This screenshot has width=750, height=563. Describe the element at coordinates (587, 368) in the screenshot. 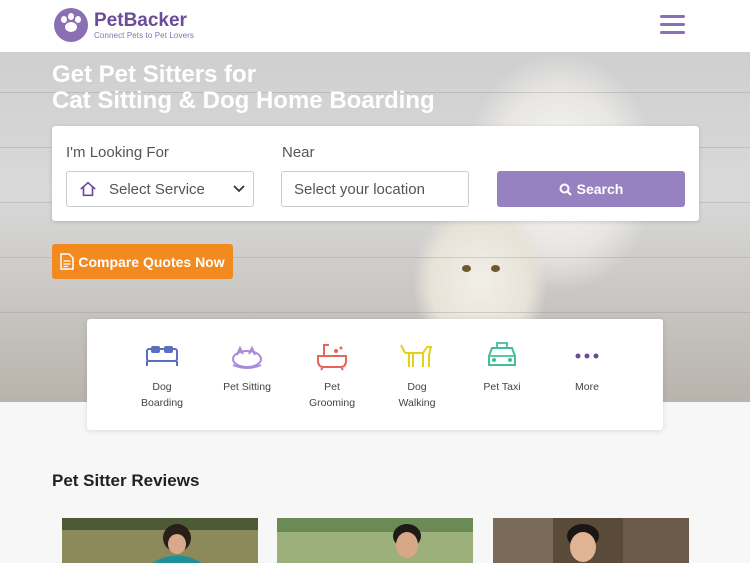

I see `service-more: More` at that location.